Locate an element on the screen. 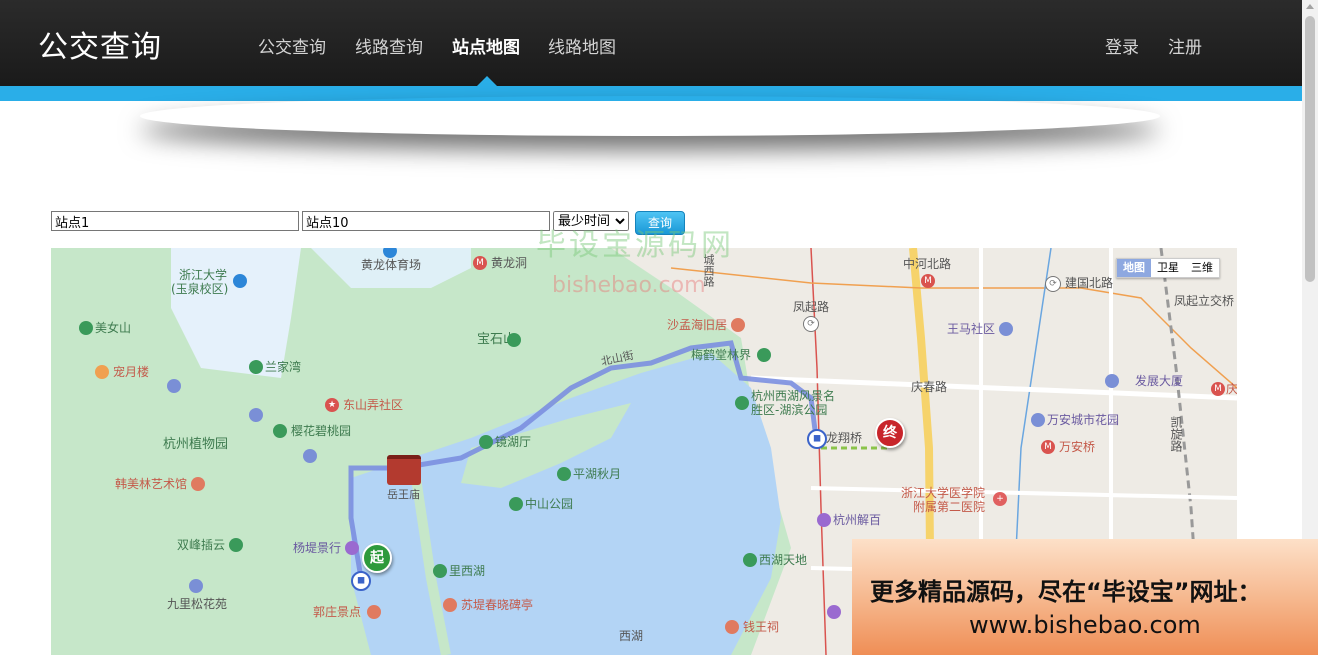 Image resolution: width=1318 pixels, height=655 pixels. start-stop-input is located at coordinates (175, 221).